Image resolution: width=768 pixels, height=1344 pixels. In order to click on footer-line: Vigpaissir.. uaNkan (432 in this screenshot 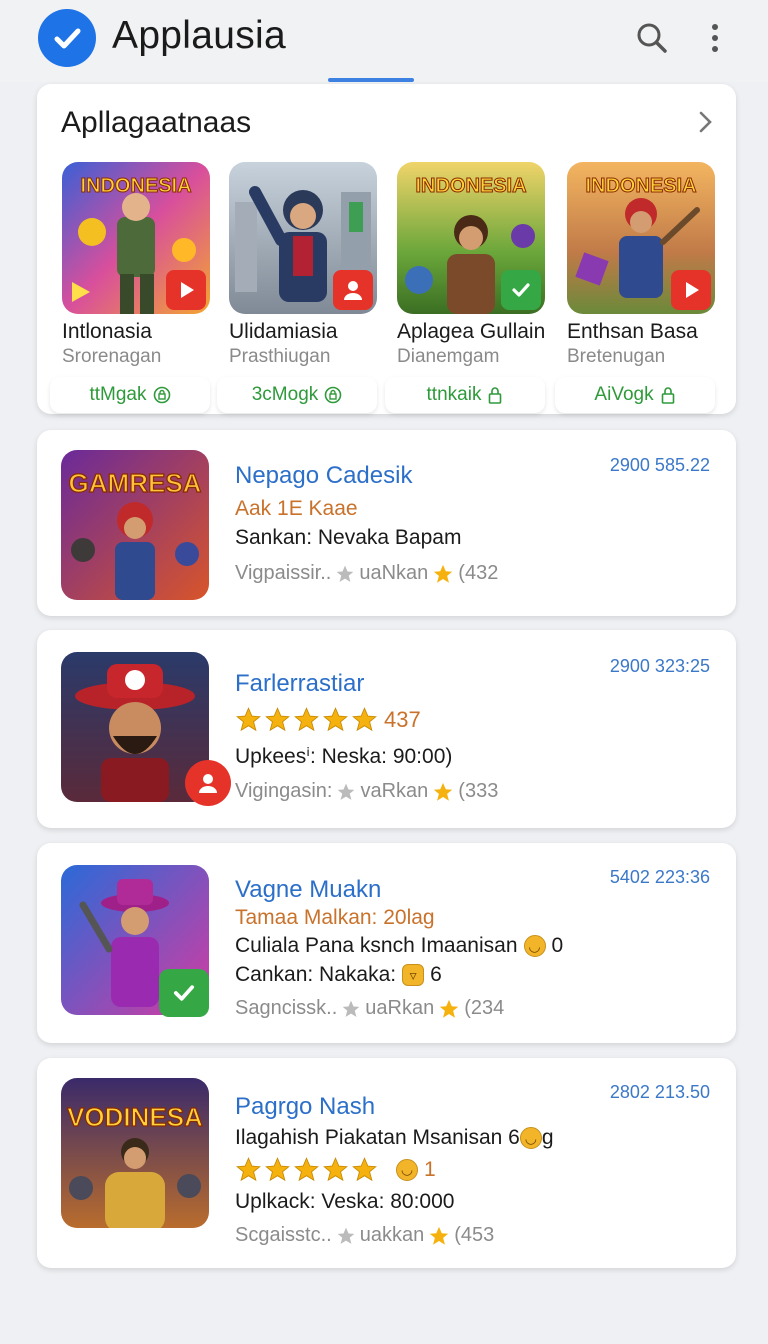, I will do `click(366, 573)`.